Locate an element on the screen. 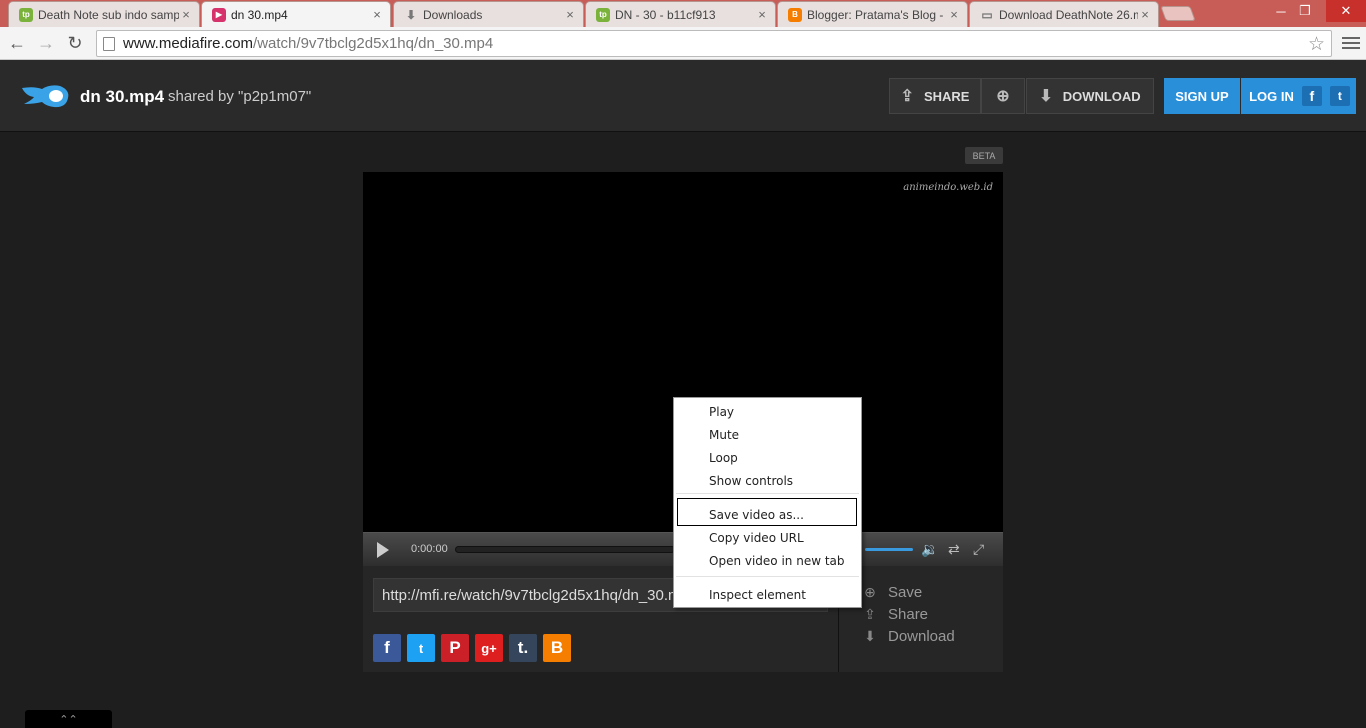 This screenshot has height=728, width=1366. browser-tab: ⬇ Downloads × is located at coordinates (488, 14).